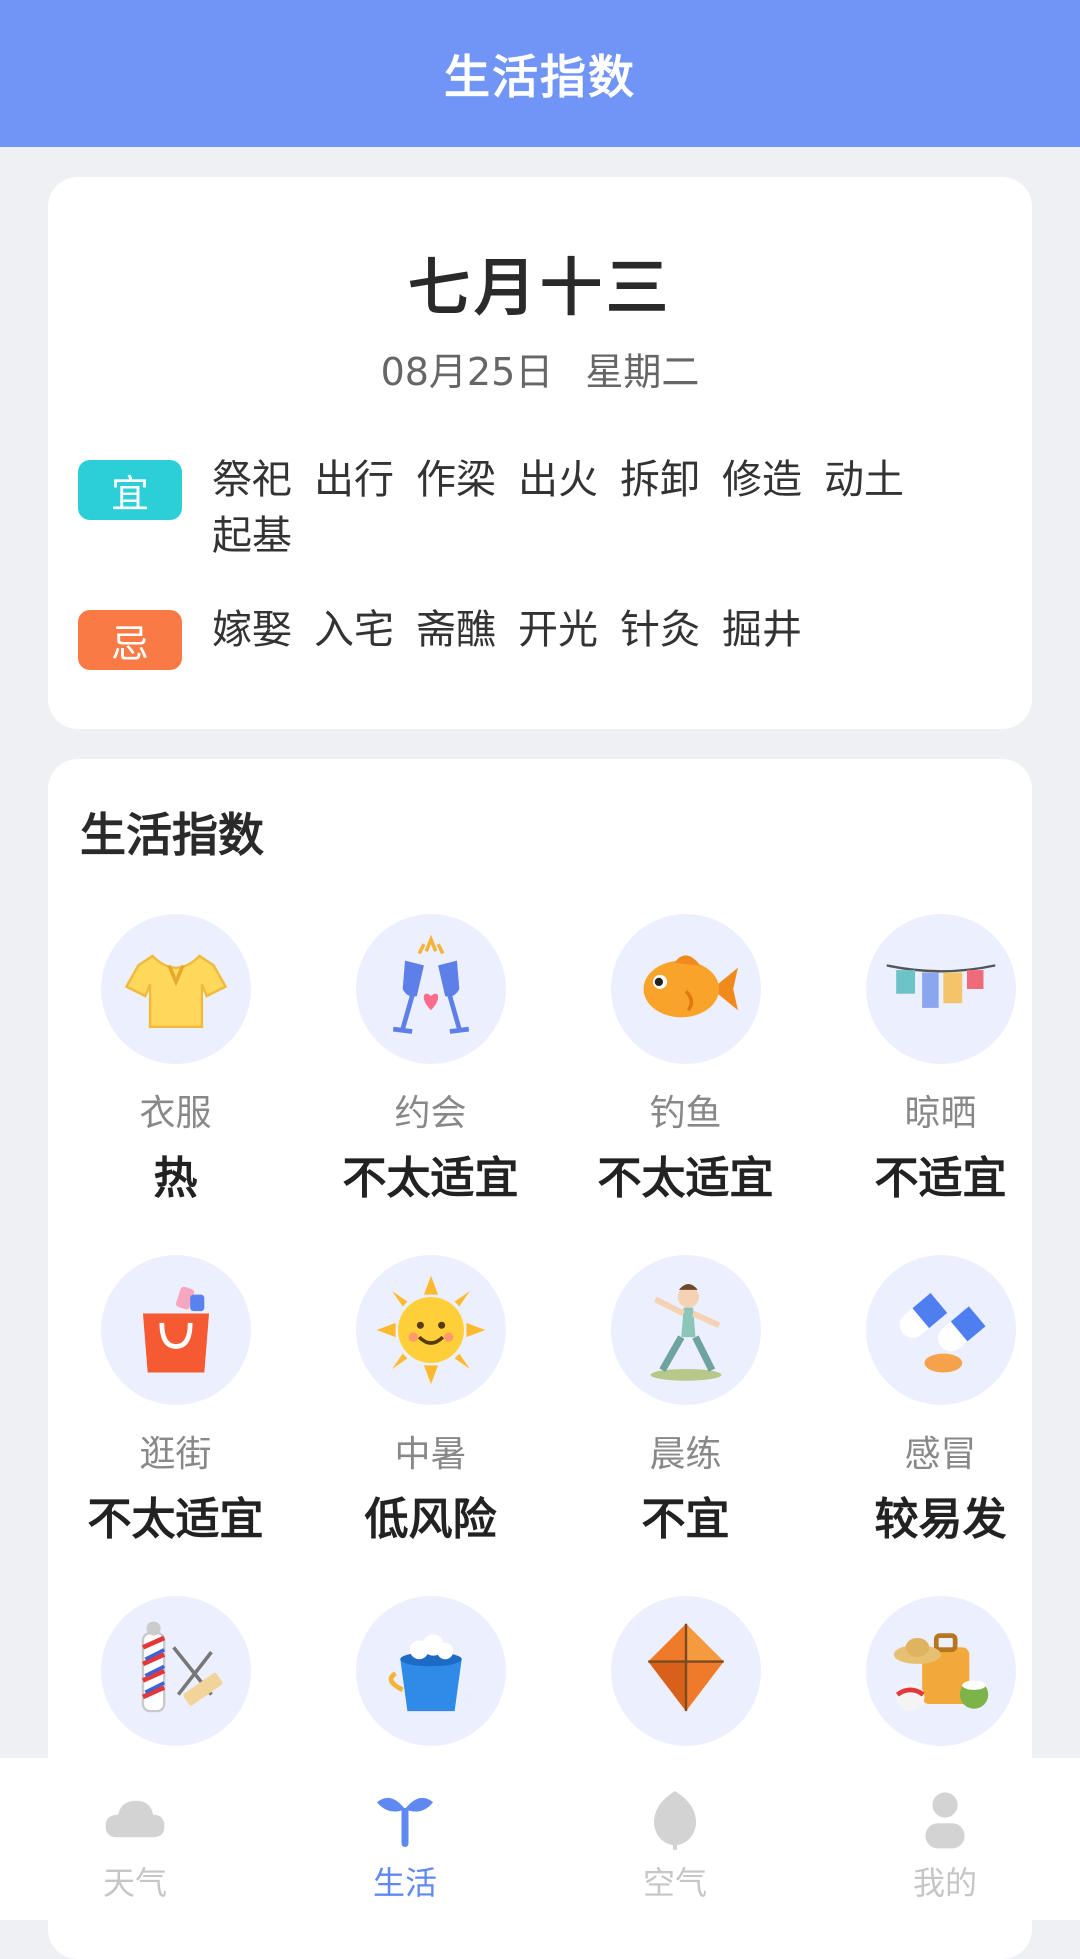  What do you see at coordinates (685, 1519) in the screenshot?
I see `index-value: 不宜` at bounding box center [685, 1519].